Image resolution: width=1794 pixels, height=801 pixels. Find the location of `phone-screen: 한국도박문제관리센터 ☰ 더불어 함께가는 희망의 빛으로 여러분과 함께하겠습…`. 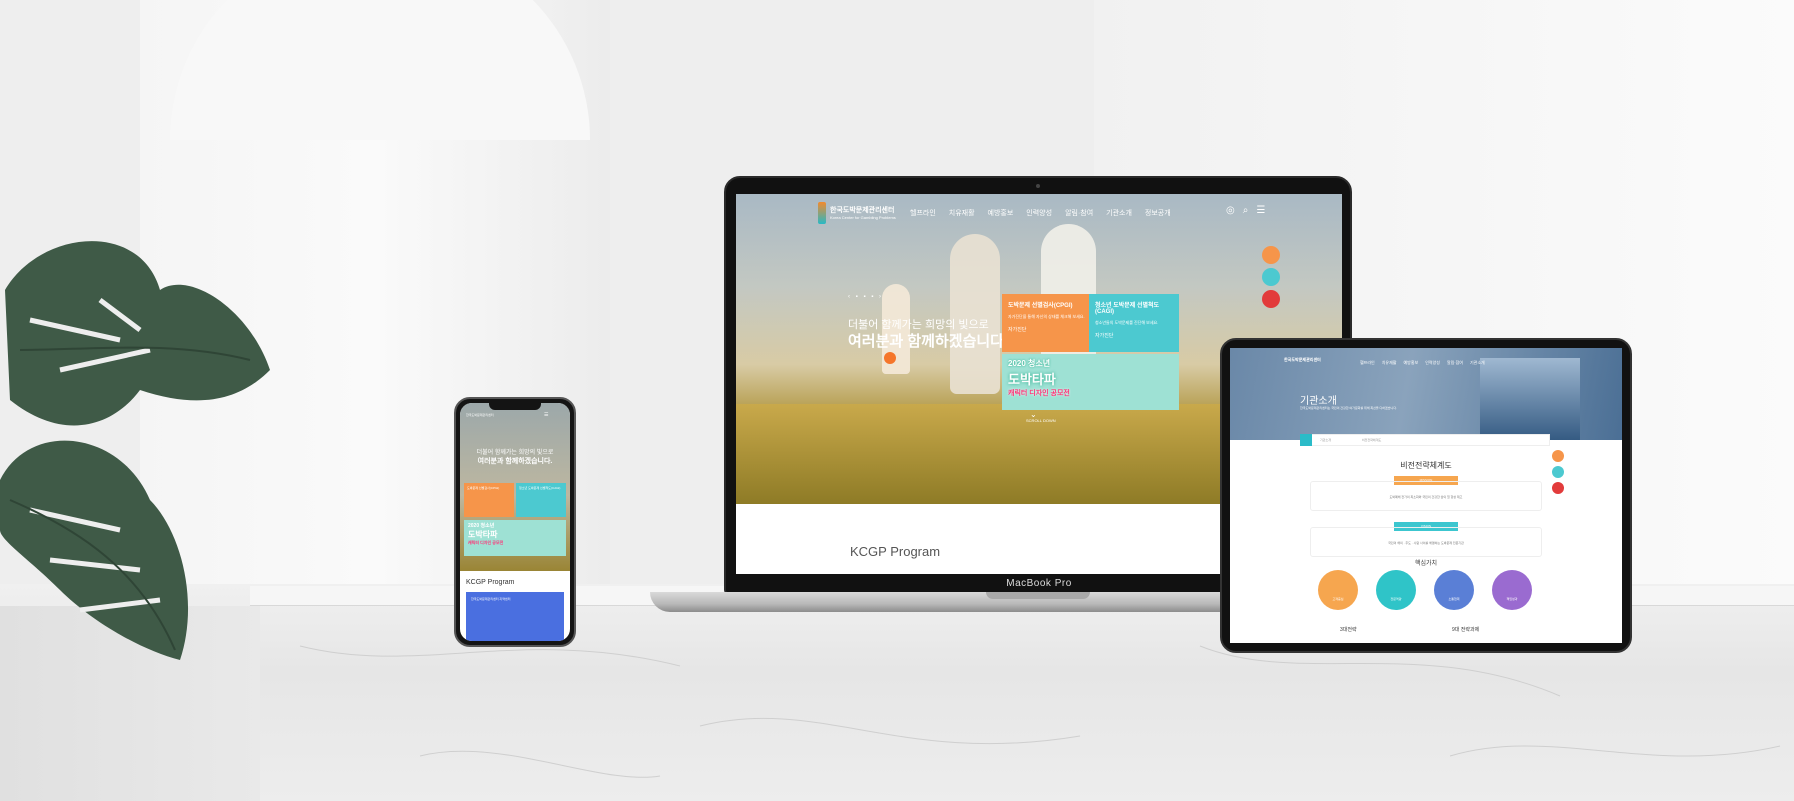

phone-screen: 한국도박문제관리센터 ☰ 더불어 함께가는 희망의 빛으로 여러분과 함께하겠습… is located at coordinates (515, 522).